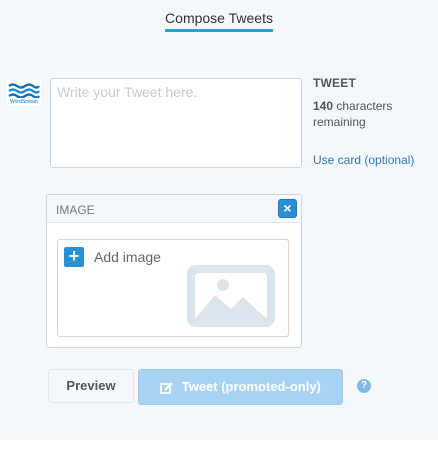  What do you see at coordinates (231, 296) in the screenshot?
I see `image-placeholder-icon` at bounding box center [231, 296].